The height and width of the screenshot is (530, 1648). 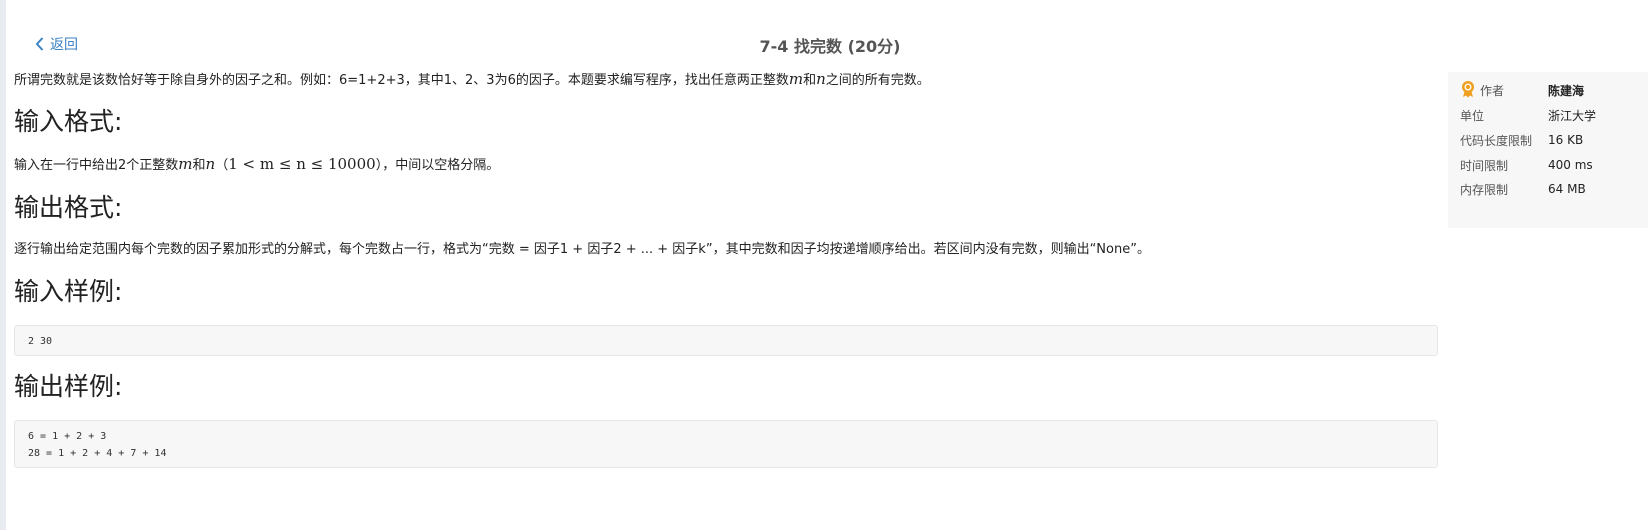 What do you see at coordinates (877, 80) in the screenshot?
I see `description-tail: 之间的所有完数。` at bounding box center [877, 80].